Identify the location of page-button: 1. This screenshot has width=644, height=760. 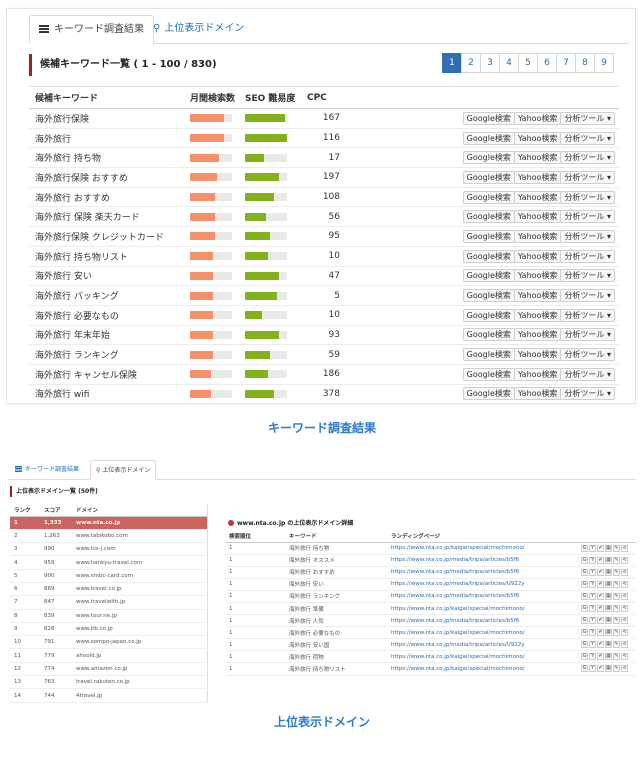
(452, 63).